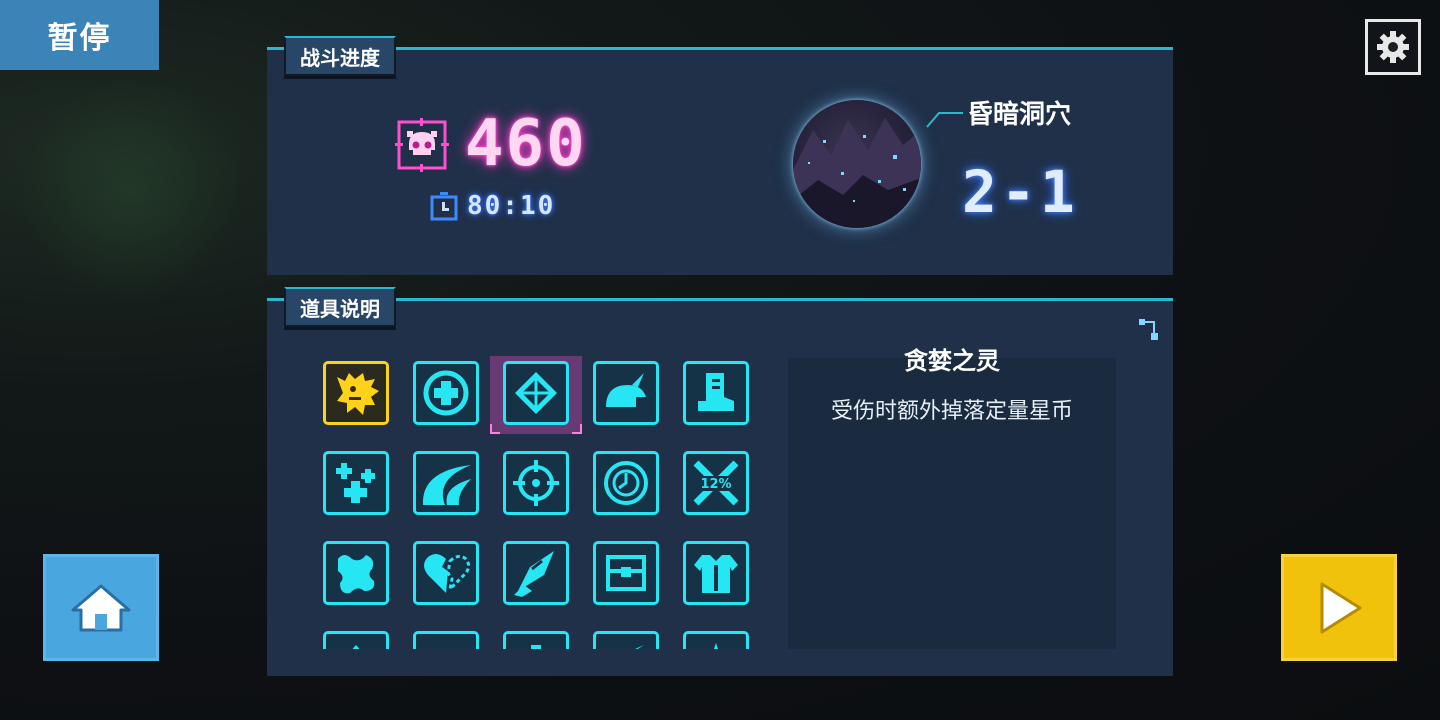 Image resolution: width=1440 pixels, height=720 pixels. What do you see at coordinates (1020, 192) in the screenshot?
I see `stage-number: 2-1` at bounding box center [1020, 192].